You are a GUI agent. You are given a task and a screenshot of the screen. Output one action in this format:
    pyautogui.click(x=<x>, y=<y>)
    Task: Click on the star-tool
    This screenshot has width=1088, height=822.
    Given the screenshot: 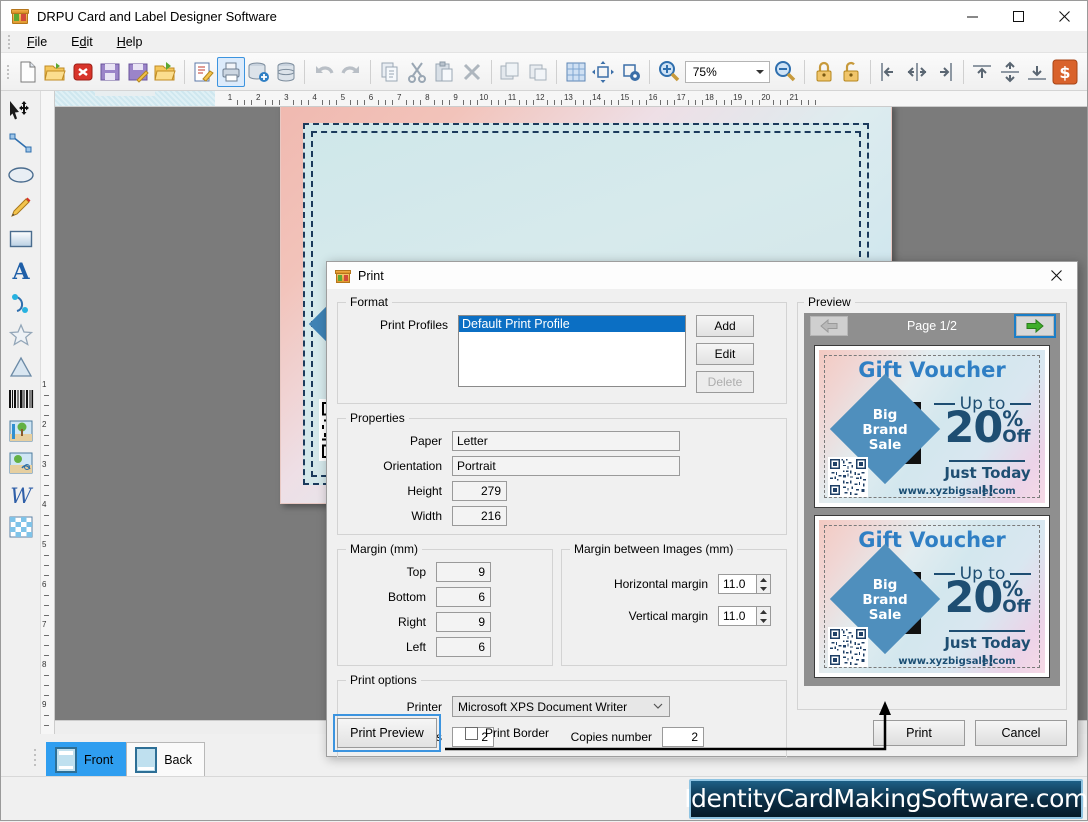 What is the action you would take?
    pyautogui.click(x=21, y=335)
    